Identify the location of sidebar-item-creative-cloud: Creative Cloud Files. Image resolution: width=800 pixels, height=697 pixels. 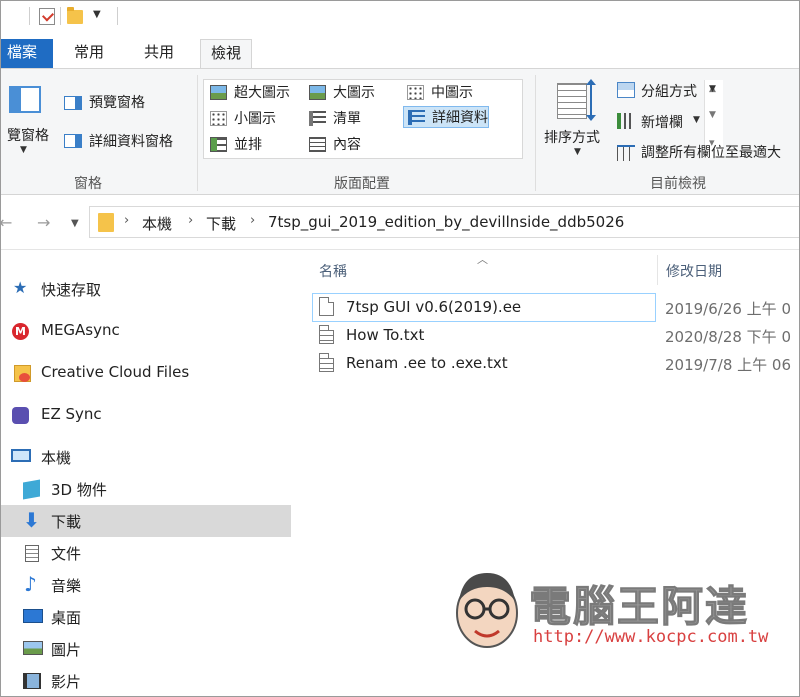
(146, 373).